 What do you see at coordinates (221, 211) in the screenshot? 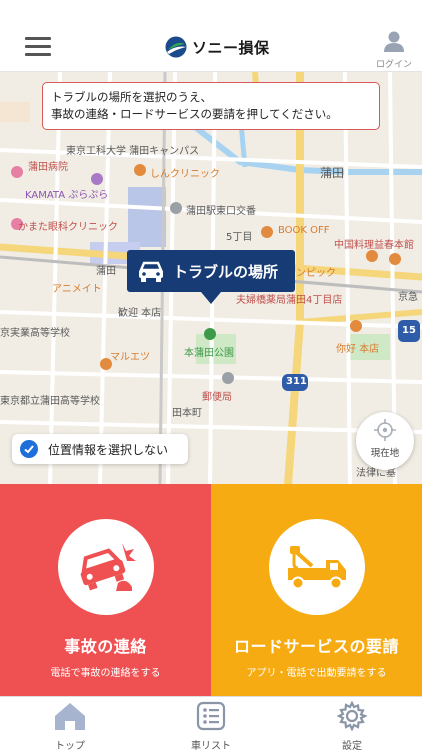
I see `map-label: 蒲田駅東口交番` at bounding box center [221, 211].